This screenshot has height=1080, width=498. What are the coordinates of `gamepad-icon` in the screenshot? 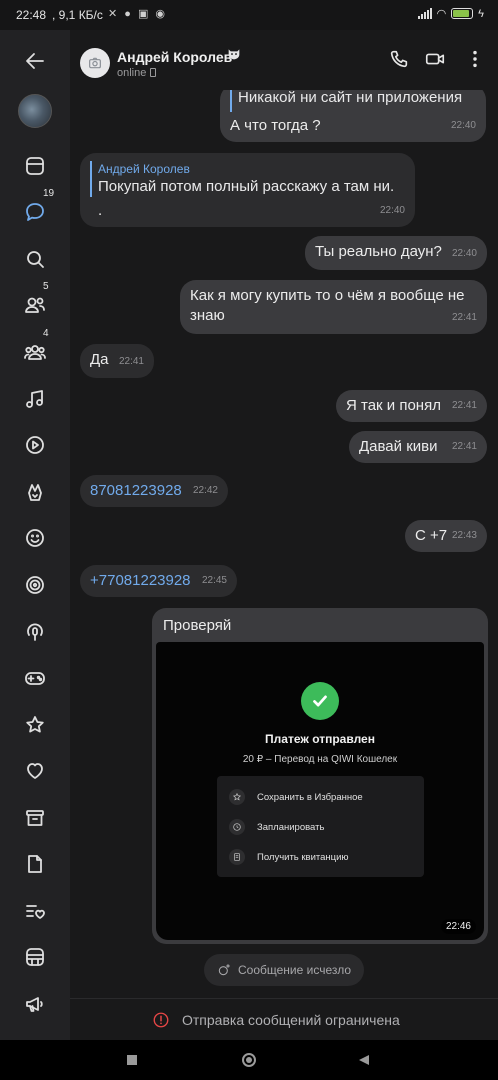 It's located at (35, 678).